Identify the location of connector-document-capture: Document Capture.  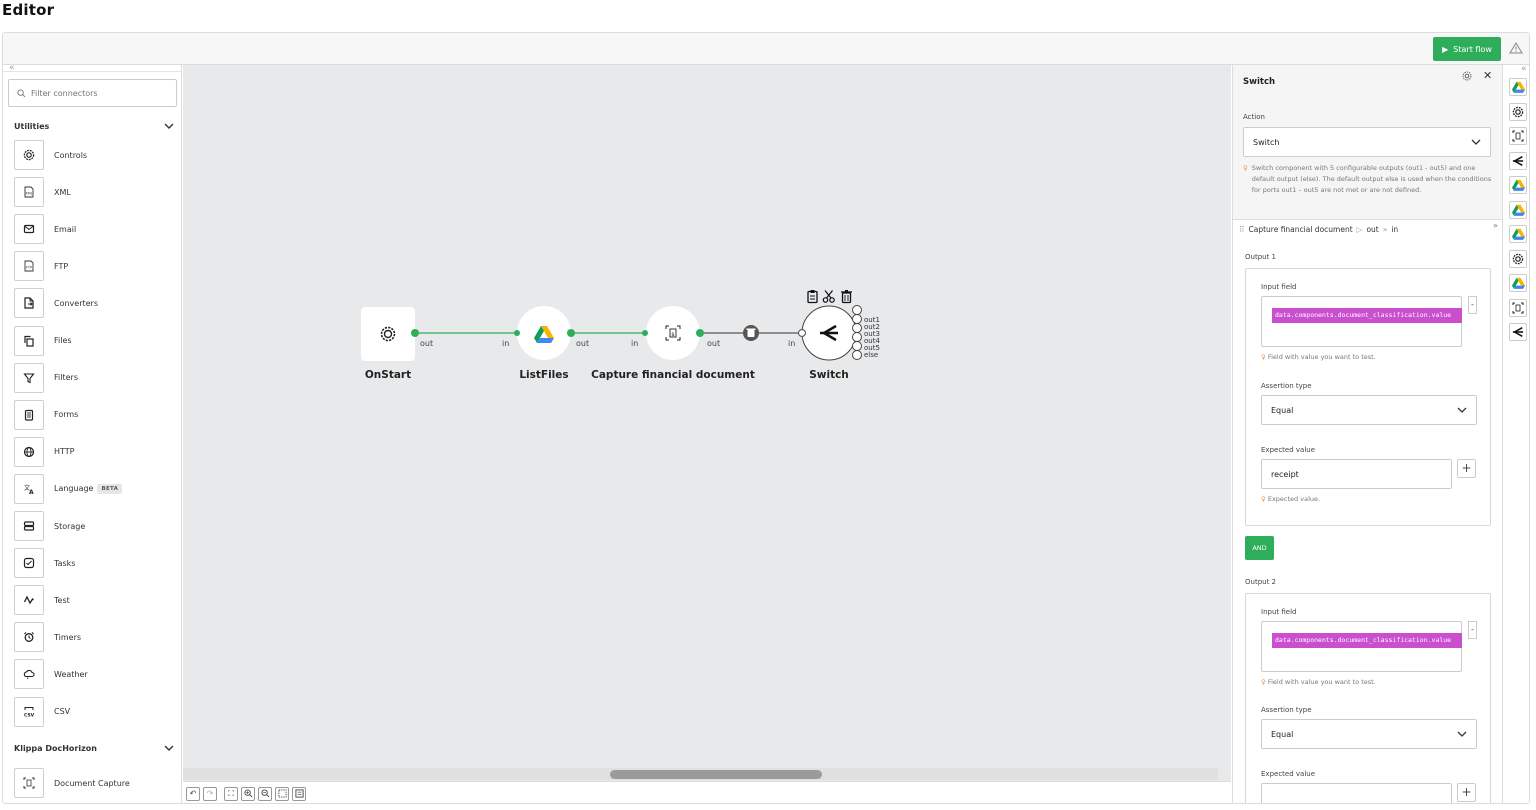
(94, 783).